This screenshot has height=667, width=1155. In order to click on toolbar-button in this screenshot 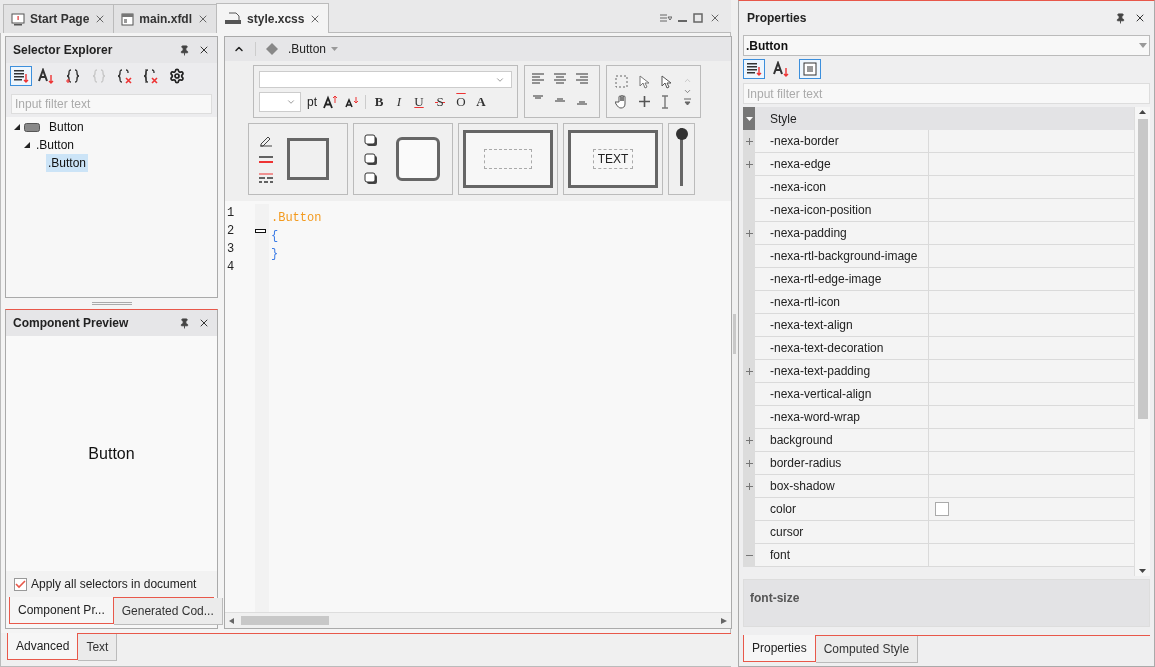, I will do `click(21, 76)`.